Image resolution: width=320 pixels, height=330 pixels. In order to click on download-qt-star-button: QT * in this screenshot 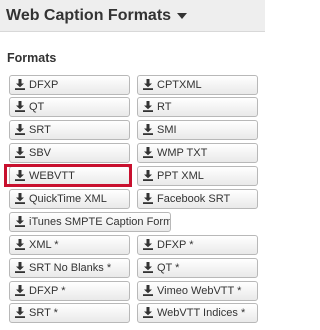, I will do `click(197, 268)`.